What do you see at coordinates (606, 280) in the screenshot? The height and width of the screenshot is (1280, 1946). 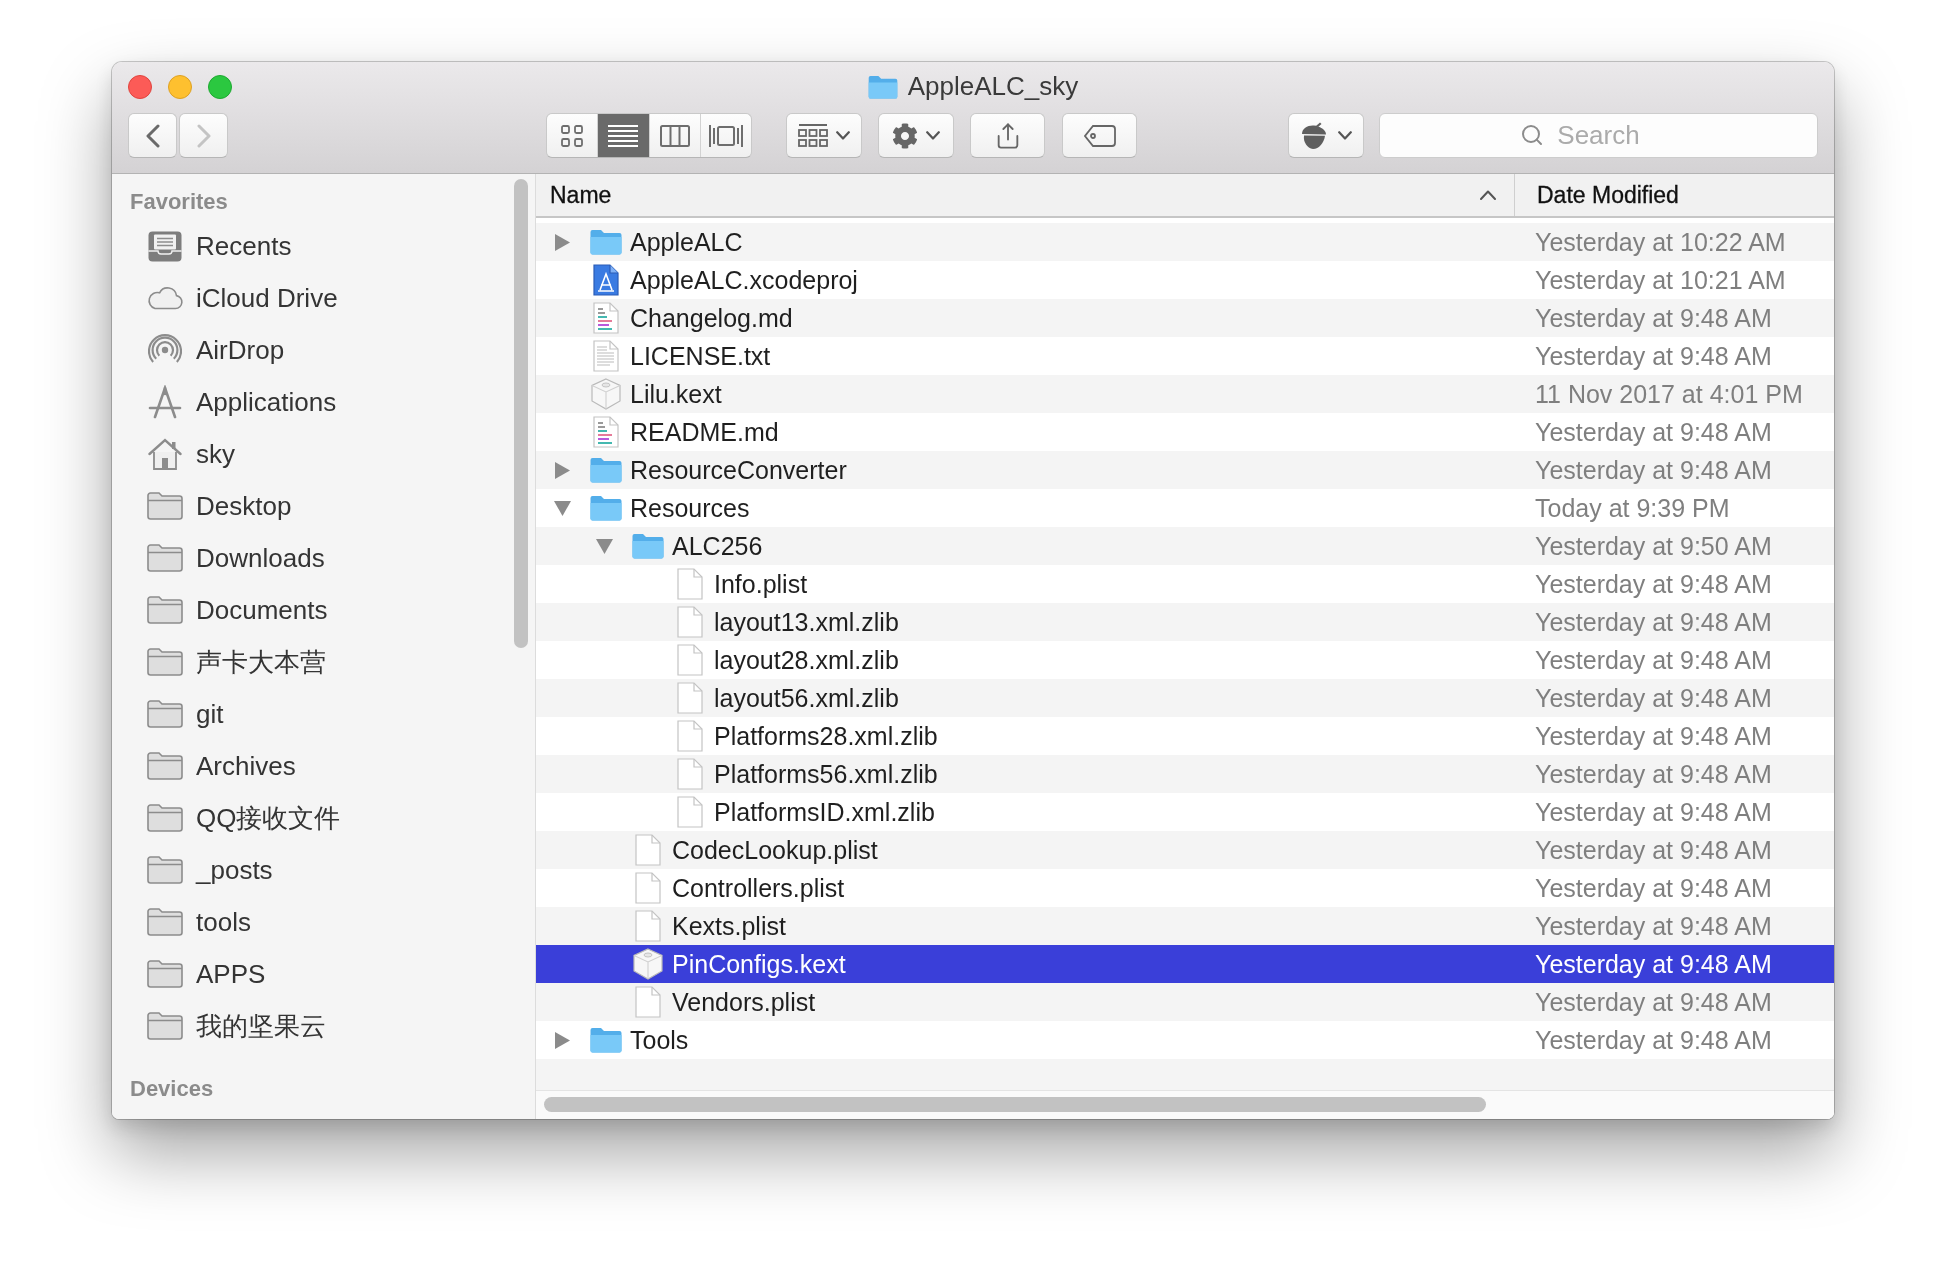 I see `app-document-icon` at bounding box center [606, 280].